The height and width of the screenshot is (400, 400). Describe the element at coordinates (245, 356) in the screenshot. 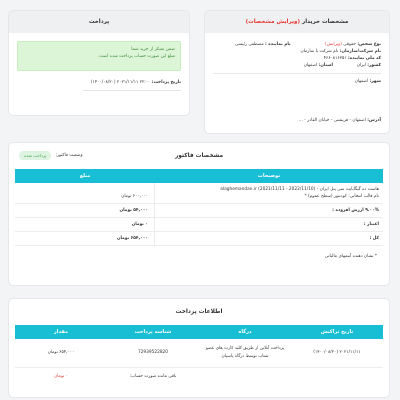

I see `gateway-line-2: شتاب توسط درگاه پاسیان` at that location.